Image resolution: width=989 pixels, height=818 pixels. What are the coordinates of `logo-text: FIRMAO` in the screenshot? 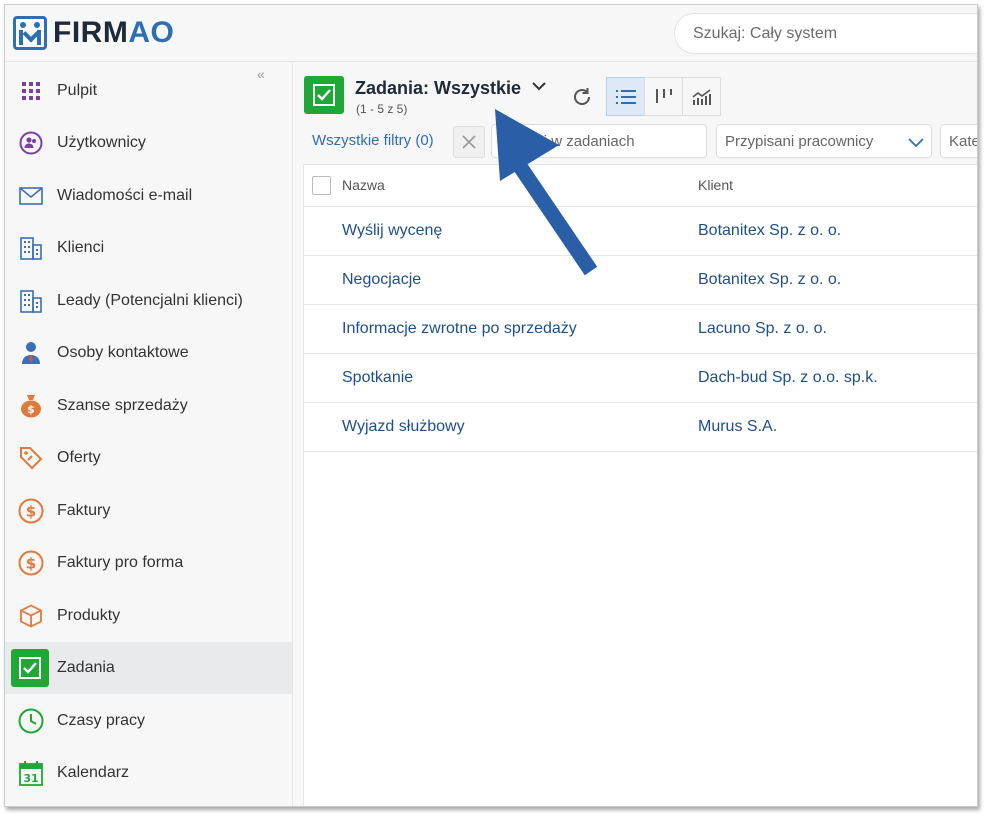 It's located at (114, 32).